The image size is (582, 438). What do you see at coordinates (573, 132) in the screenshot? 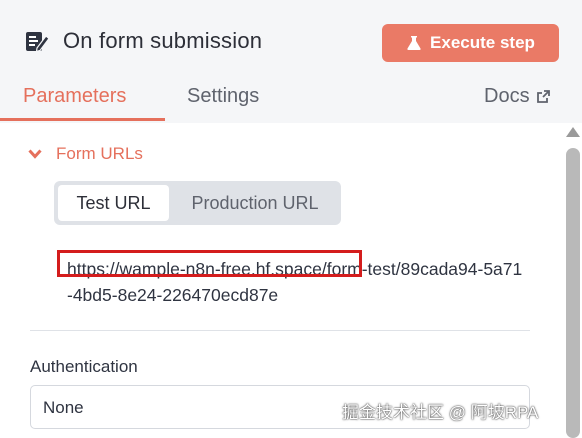
I see `scroll-up-arrow-icon` at bounding box center [573, 132].